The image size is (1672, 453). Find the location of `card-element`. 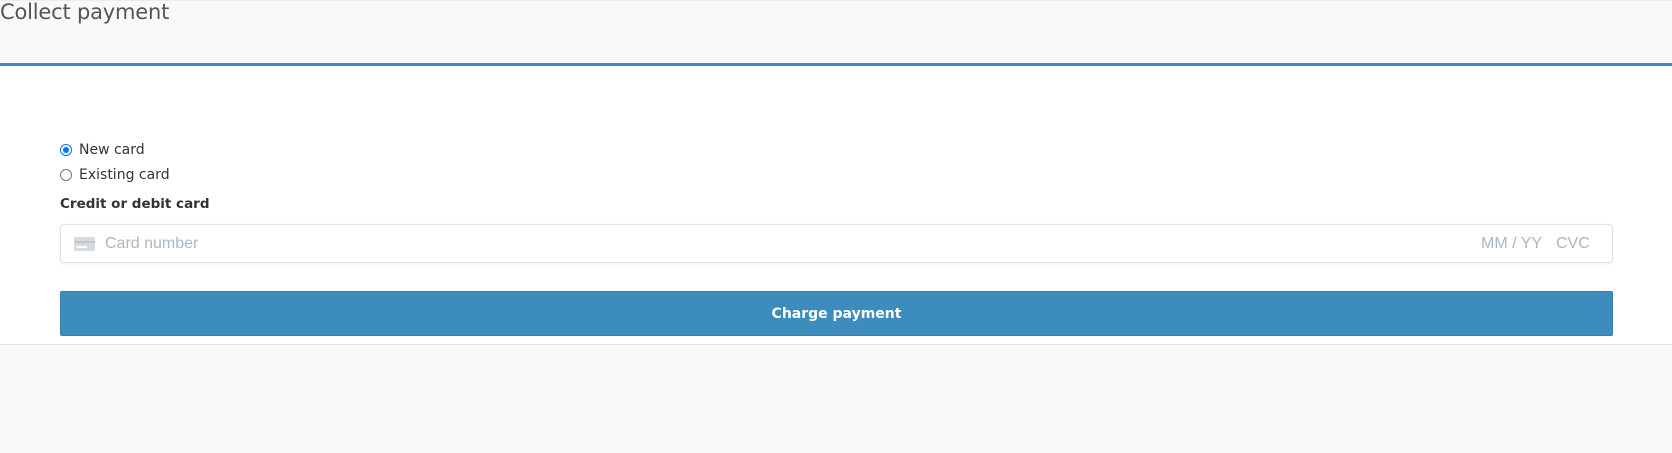

card-element is located at coordinates (836, 243).